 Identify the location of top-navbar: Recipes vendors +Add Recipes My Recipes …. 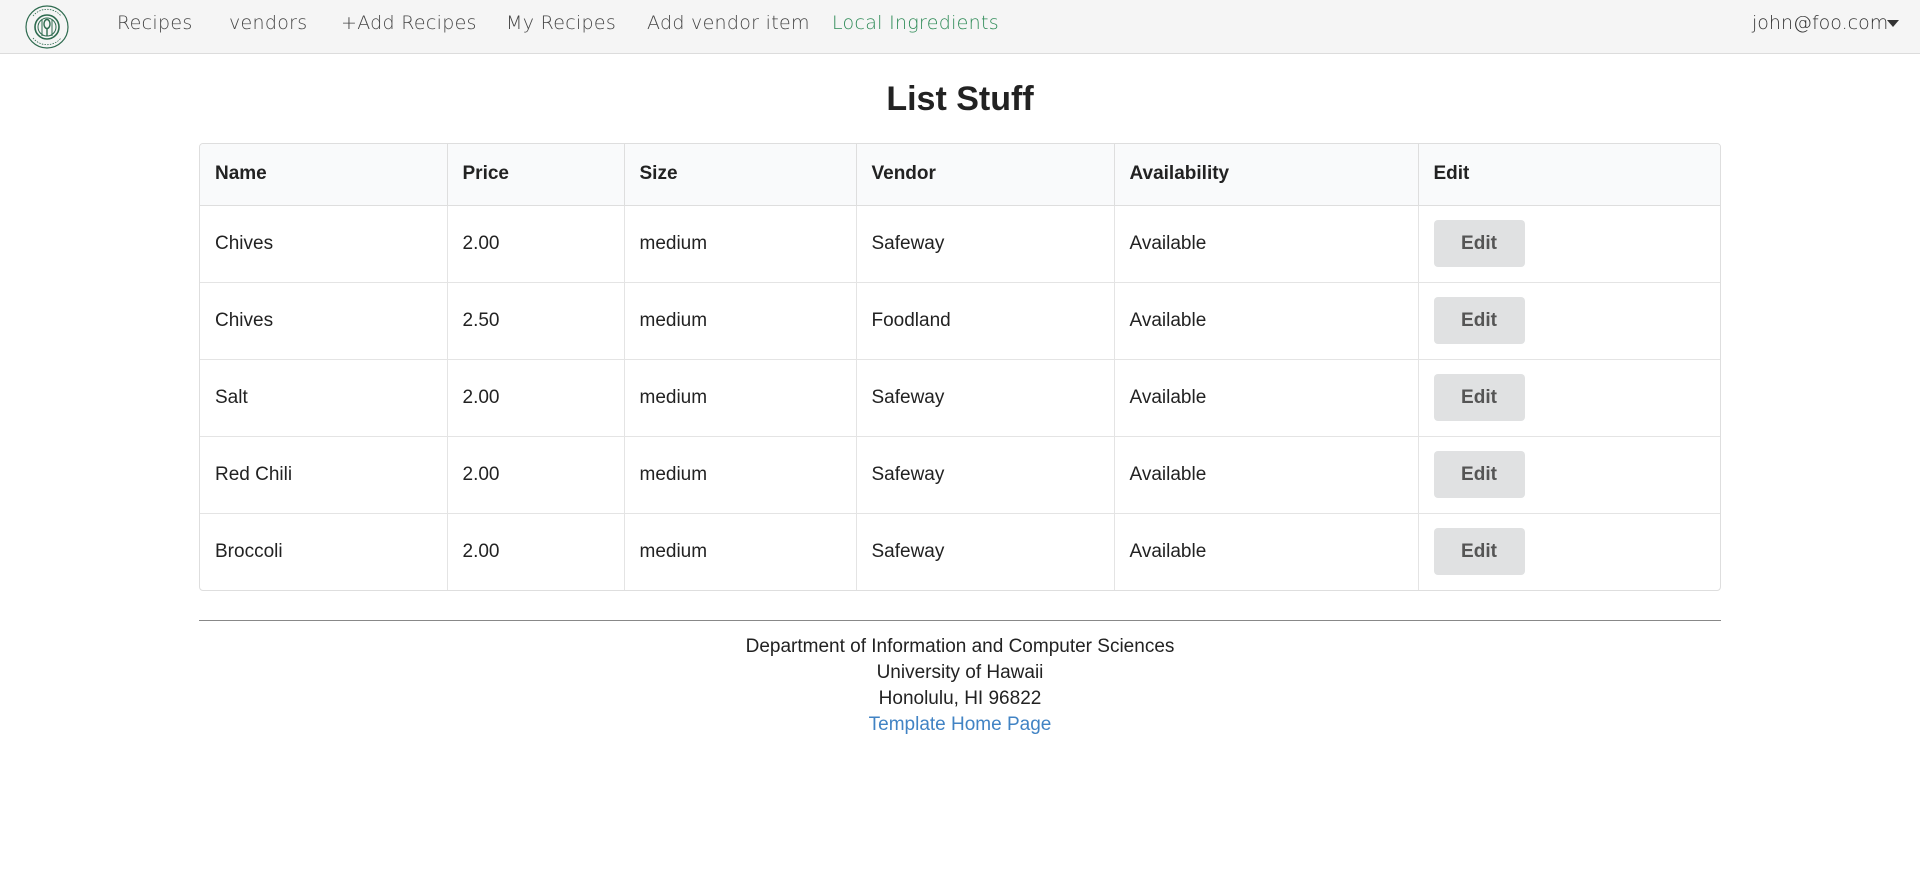
(960, 27).